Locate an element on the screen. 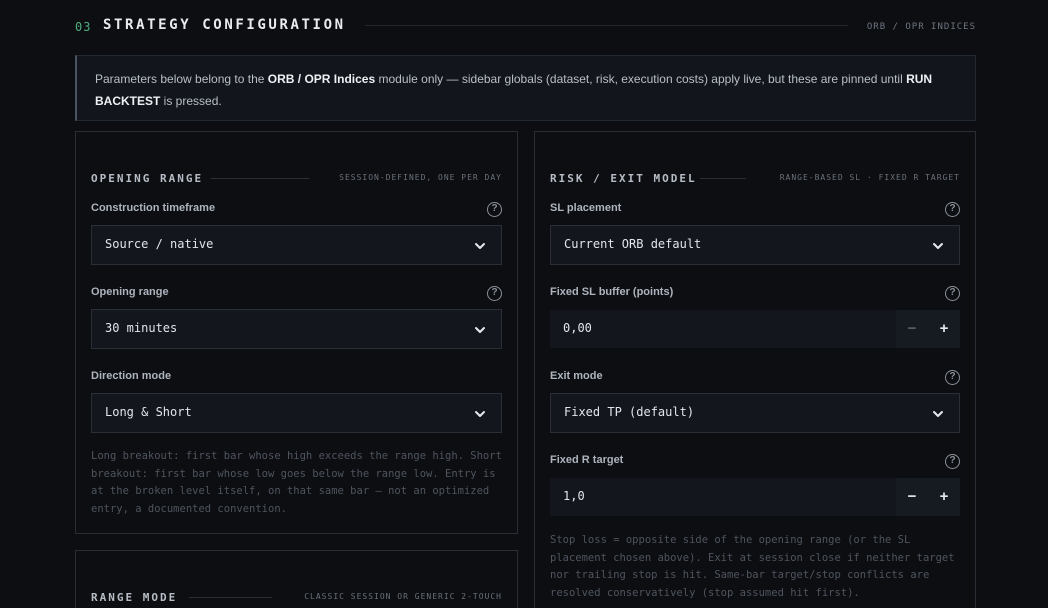 The width and height of the screenshot is (1048, 608). opening-range-select: 30 minutes is located at coordinates (296, 329).